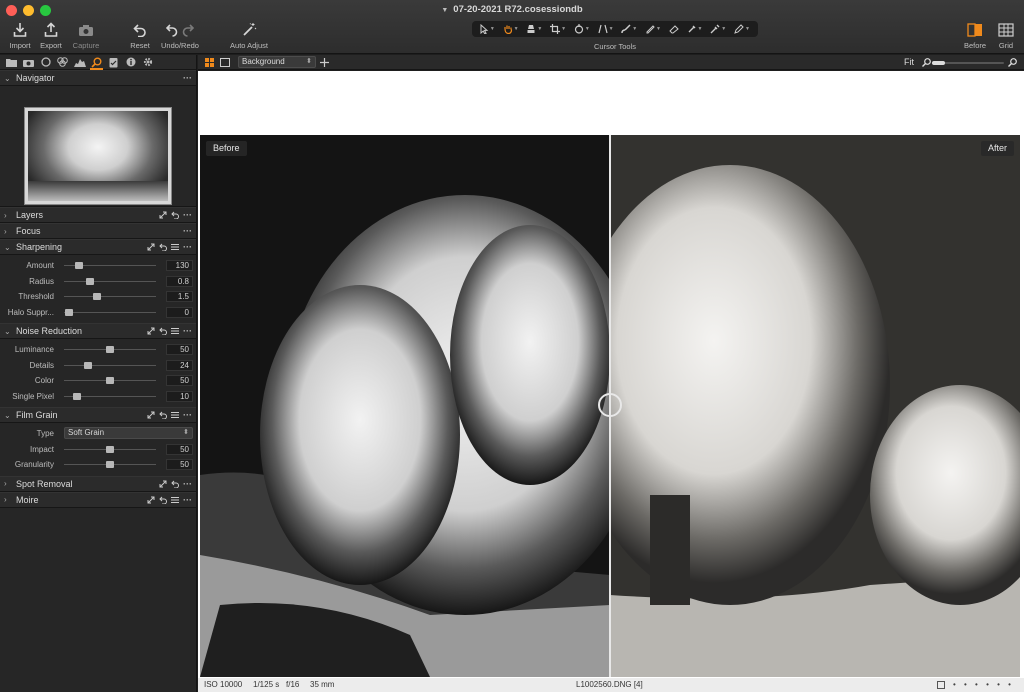 This screenshot has height=692, width=1024. What do you see at coordinates (249, 35) in the screenshot?
I see `auto-adjust-button: Auto Adjust` at bounding box center [249, 35].